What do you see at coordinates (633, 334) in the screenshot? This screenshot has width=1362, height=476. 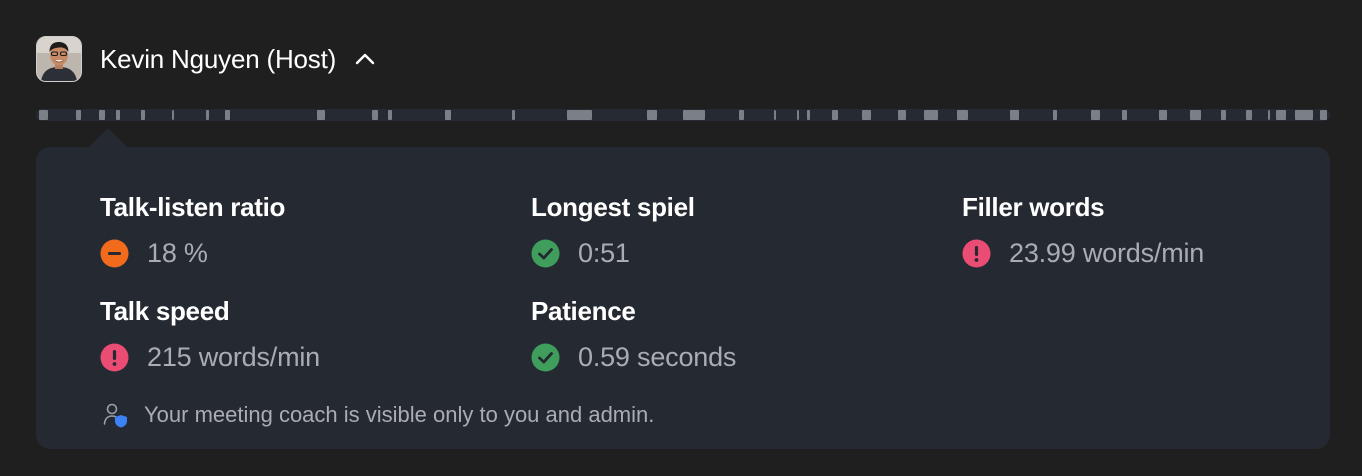 I see `metric-patience: Patience 0.59 seconds` at bounding box center [633, 334].